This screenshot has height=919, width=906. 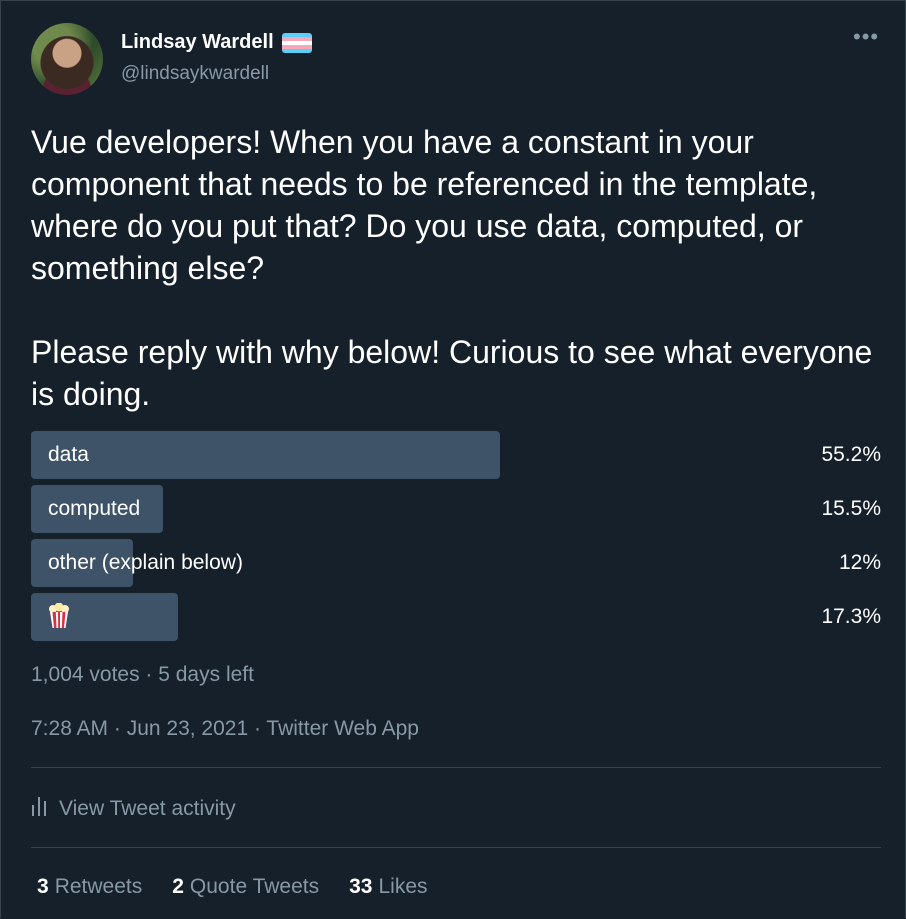 I want to click on poll-option-percent: 15.5%, so click(x=851, y=508).